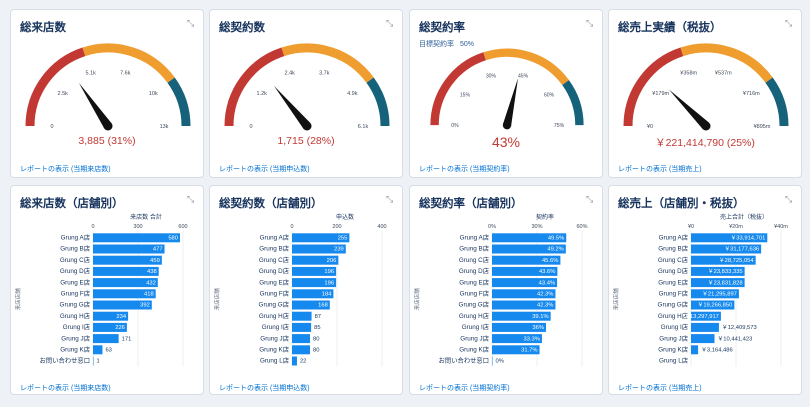 The height and width of the screenshot is (407, 810). What do you see at coordinates (550, 261) in the screenshot?
I see `bar-value-label: 45.6%` at bounding box center [550, 261].